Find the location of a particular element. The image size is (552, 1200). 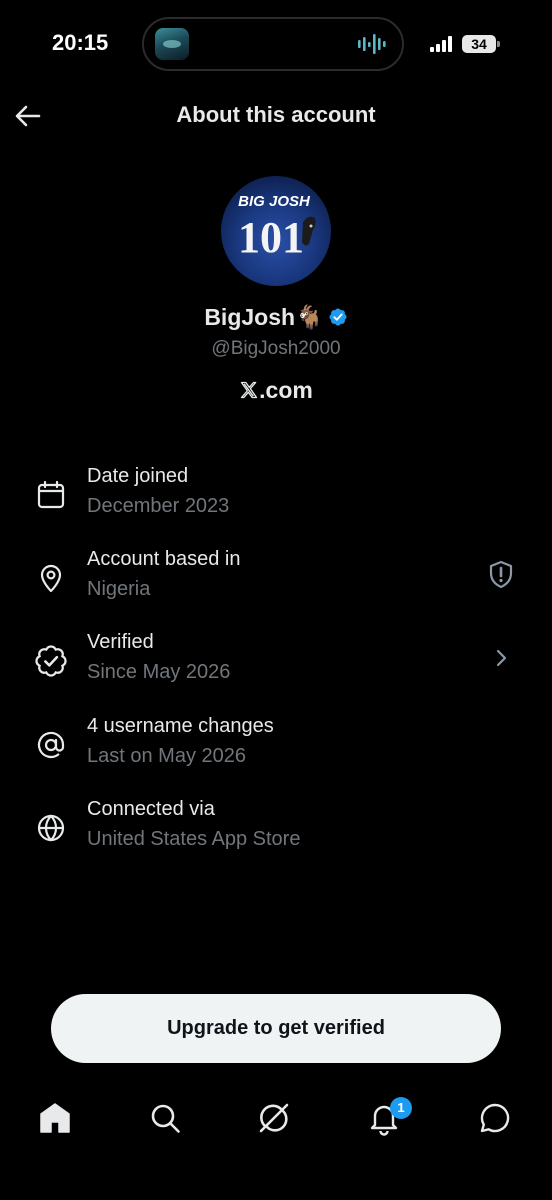

info-value: Since May 2026 is located at coordinates (159, 672).